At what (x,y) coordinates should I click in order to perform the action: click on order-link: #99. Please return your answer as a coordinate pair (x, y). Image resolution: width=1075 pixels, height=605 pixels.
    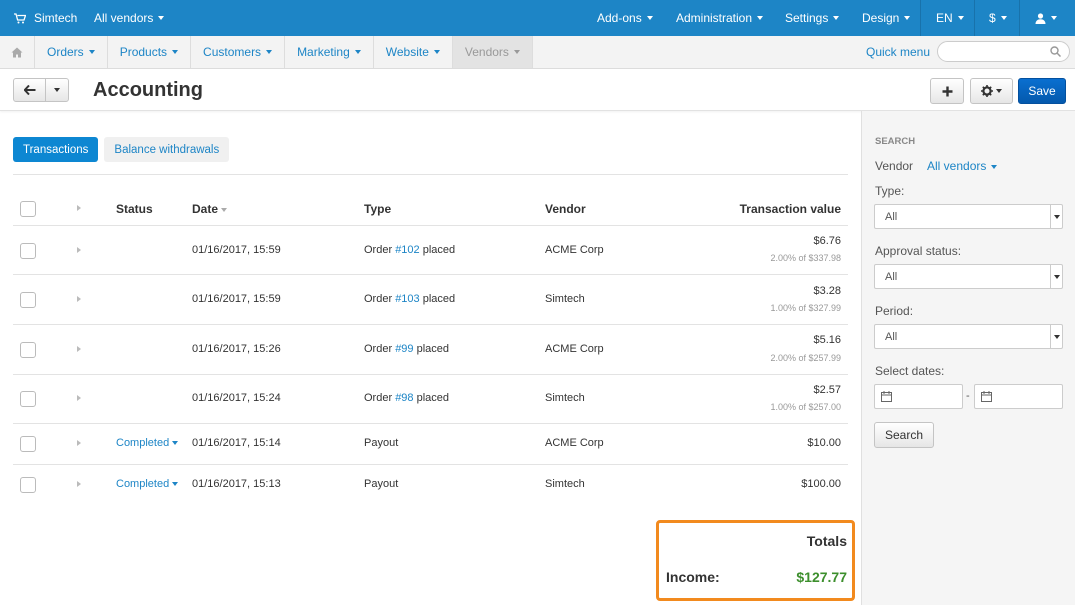
    Looking at the image, I should click on (404, 349).